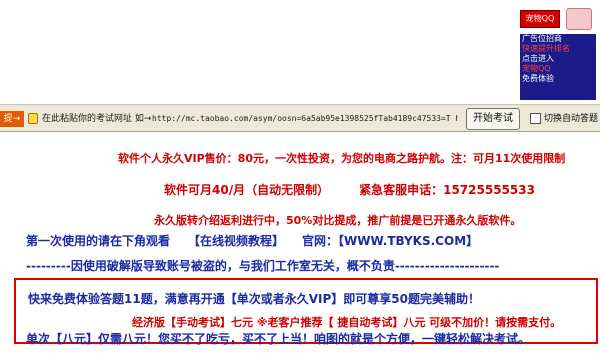 The width and height of the screenshot is (600, 354). I want to click on website-link: 官网：【WWW.TBYKS.COM】, so click(390, 241).